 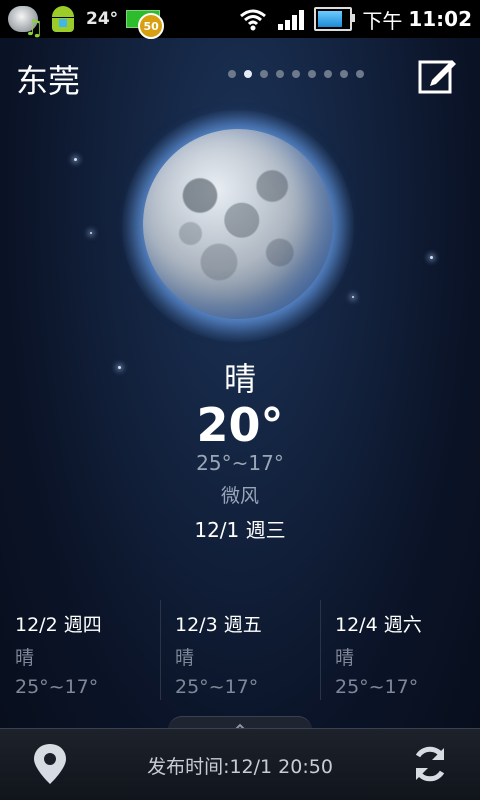 I want to click on forecast-date: 12/3 週五, so click(x=218, y=625).